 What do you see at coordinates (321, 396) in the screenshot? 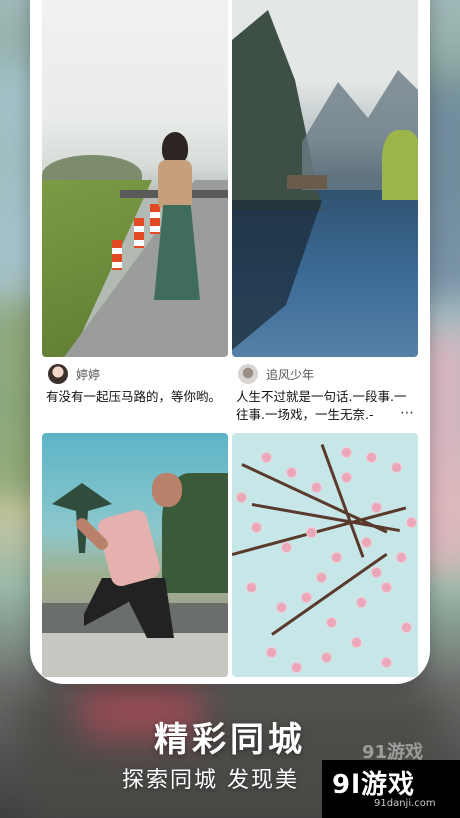
I see `card-caption-line-1: 人生不过就是一句话.一段事.一` at bounding box center [321, 396].